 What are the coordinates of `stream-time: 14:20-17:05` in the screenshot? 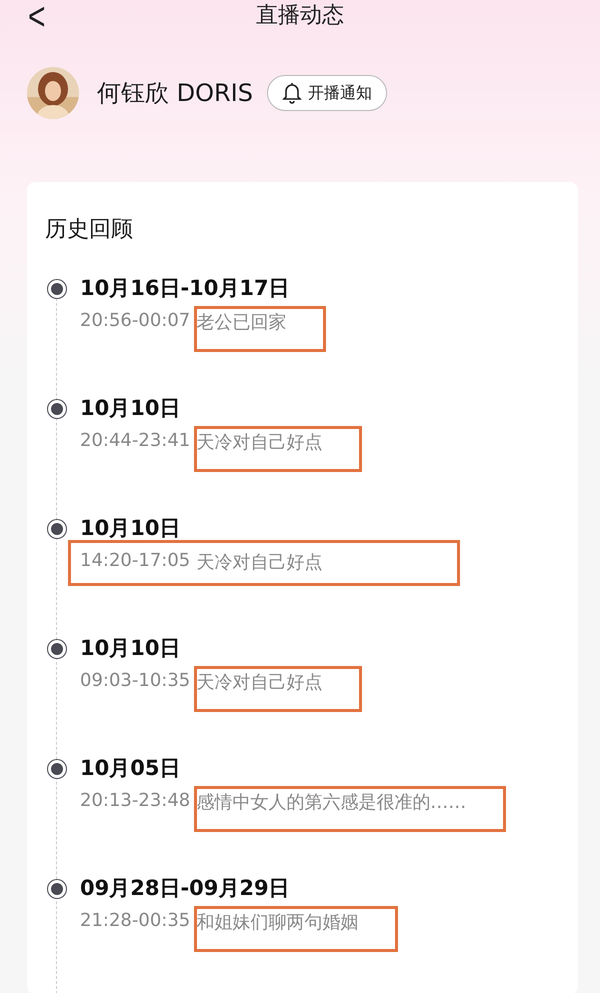 It's located at (135, 561).